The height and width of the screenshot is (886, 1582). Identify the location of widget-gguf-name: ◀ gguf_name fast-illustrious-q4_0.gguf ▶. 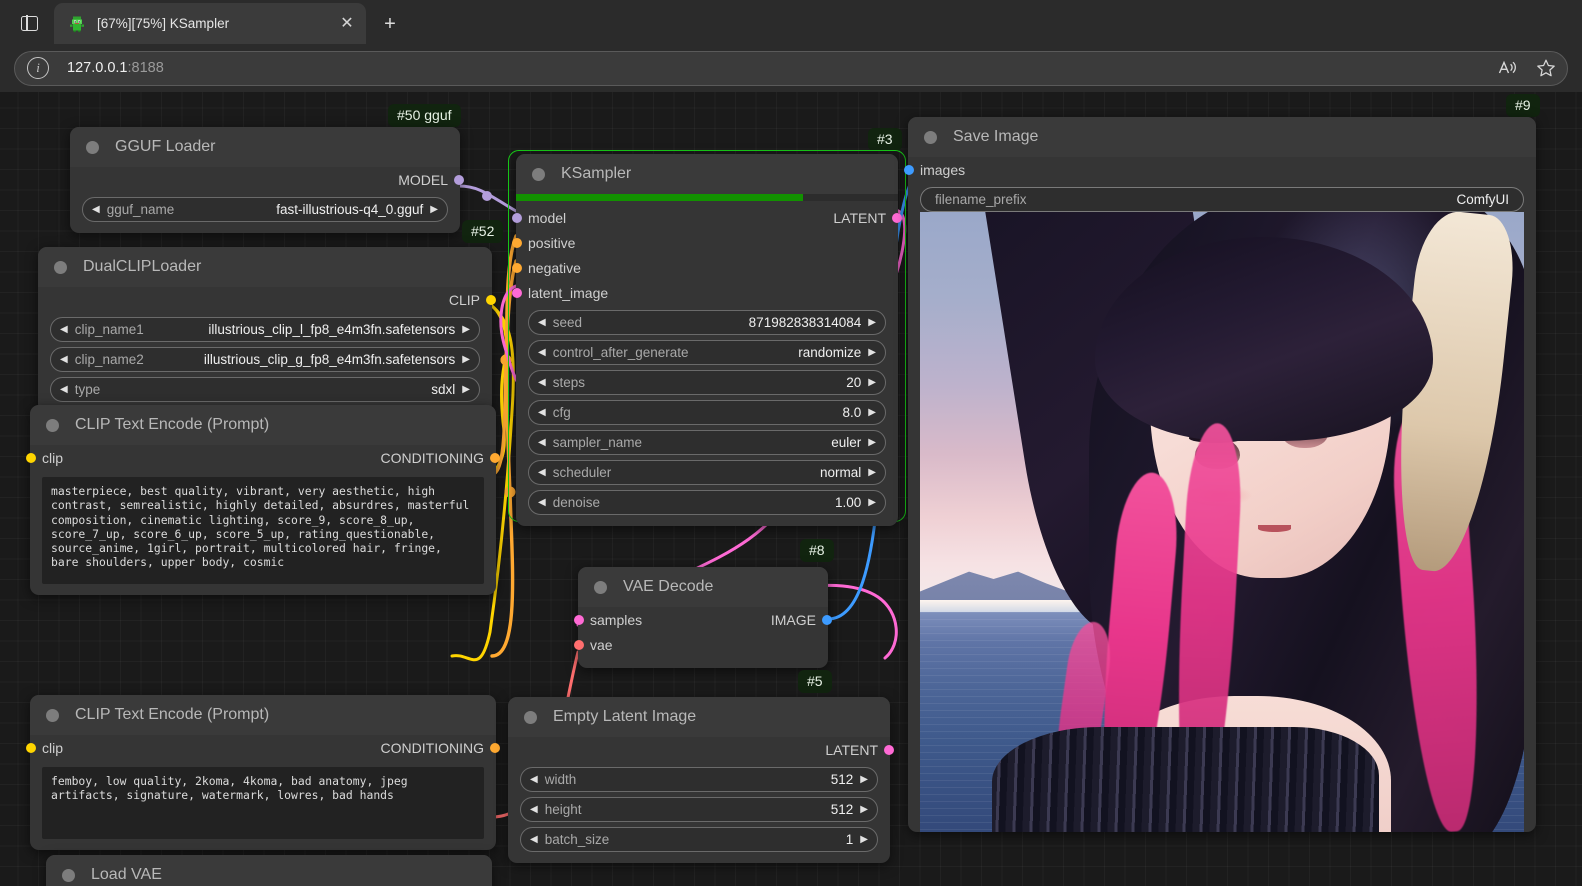
(265, 209).